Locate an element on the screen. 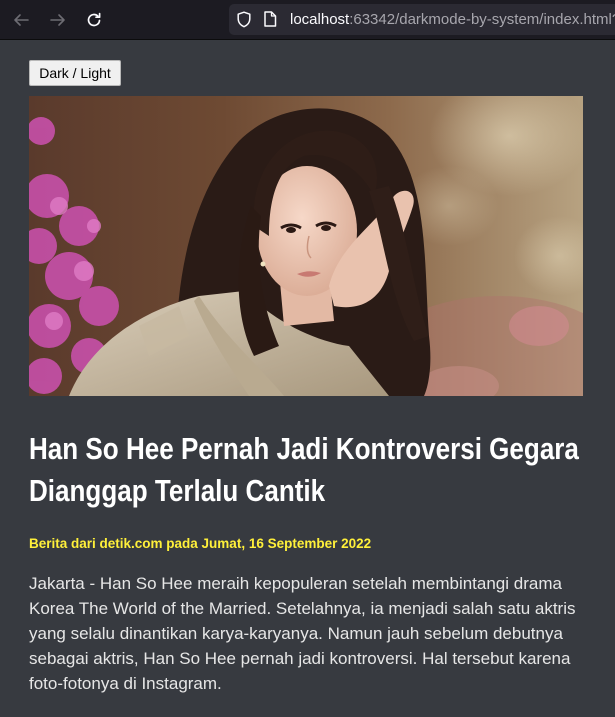 This screenshot has height=717, width=615. reload-button is located at coordinates (94, 20).